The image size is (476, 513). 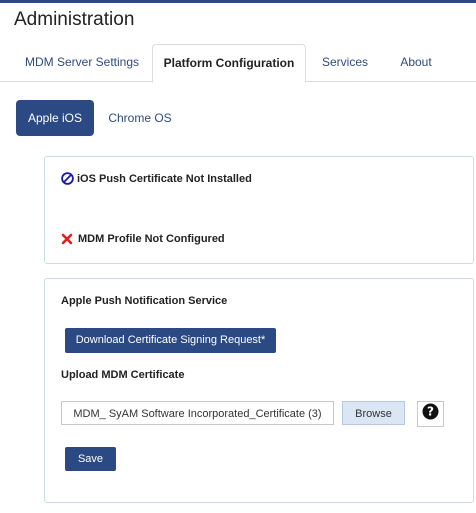 What do you see at coordinates (90, 459) in the screenshot?
I see `save-button: Save` at bounding box center [90, 459].